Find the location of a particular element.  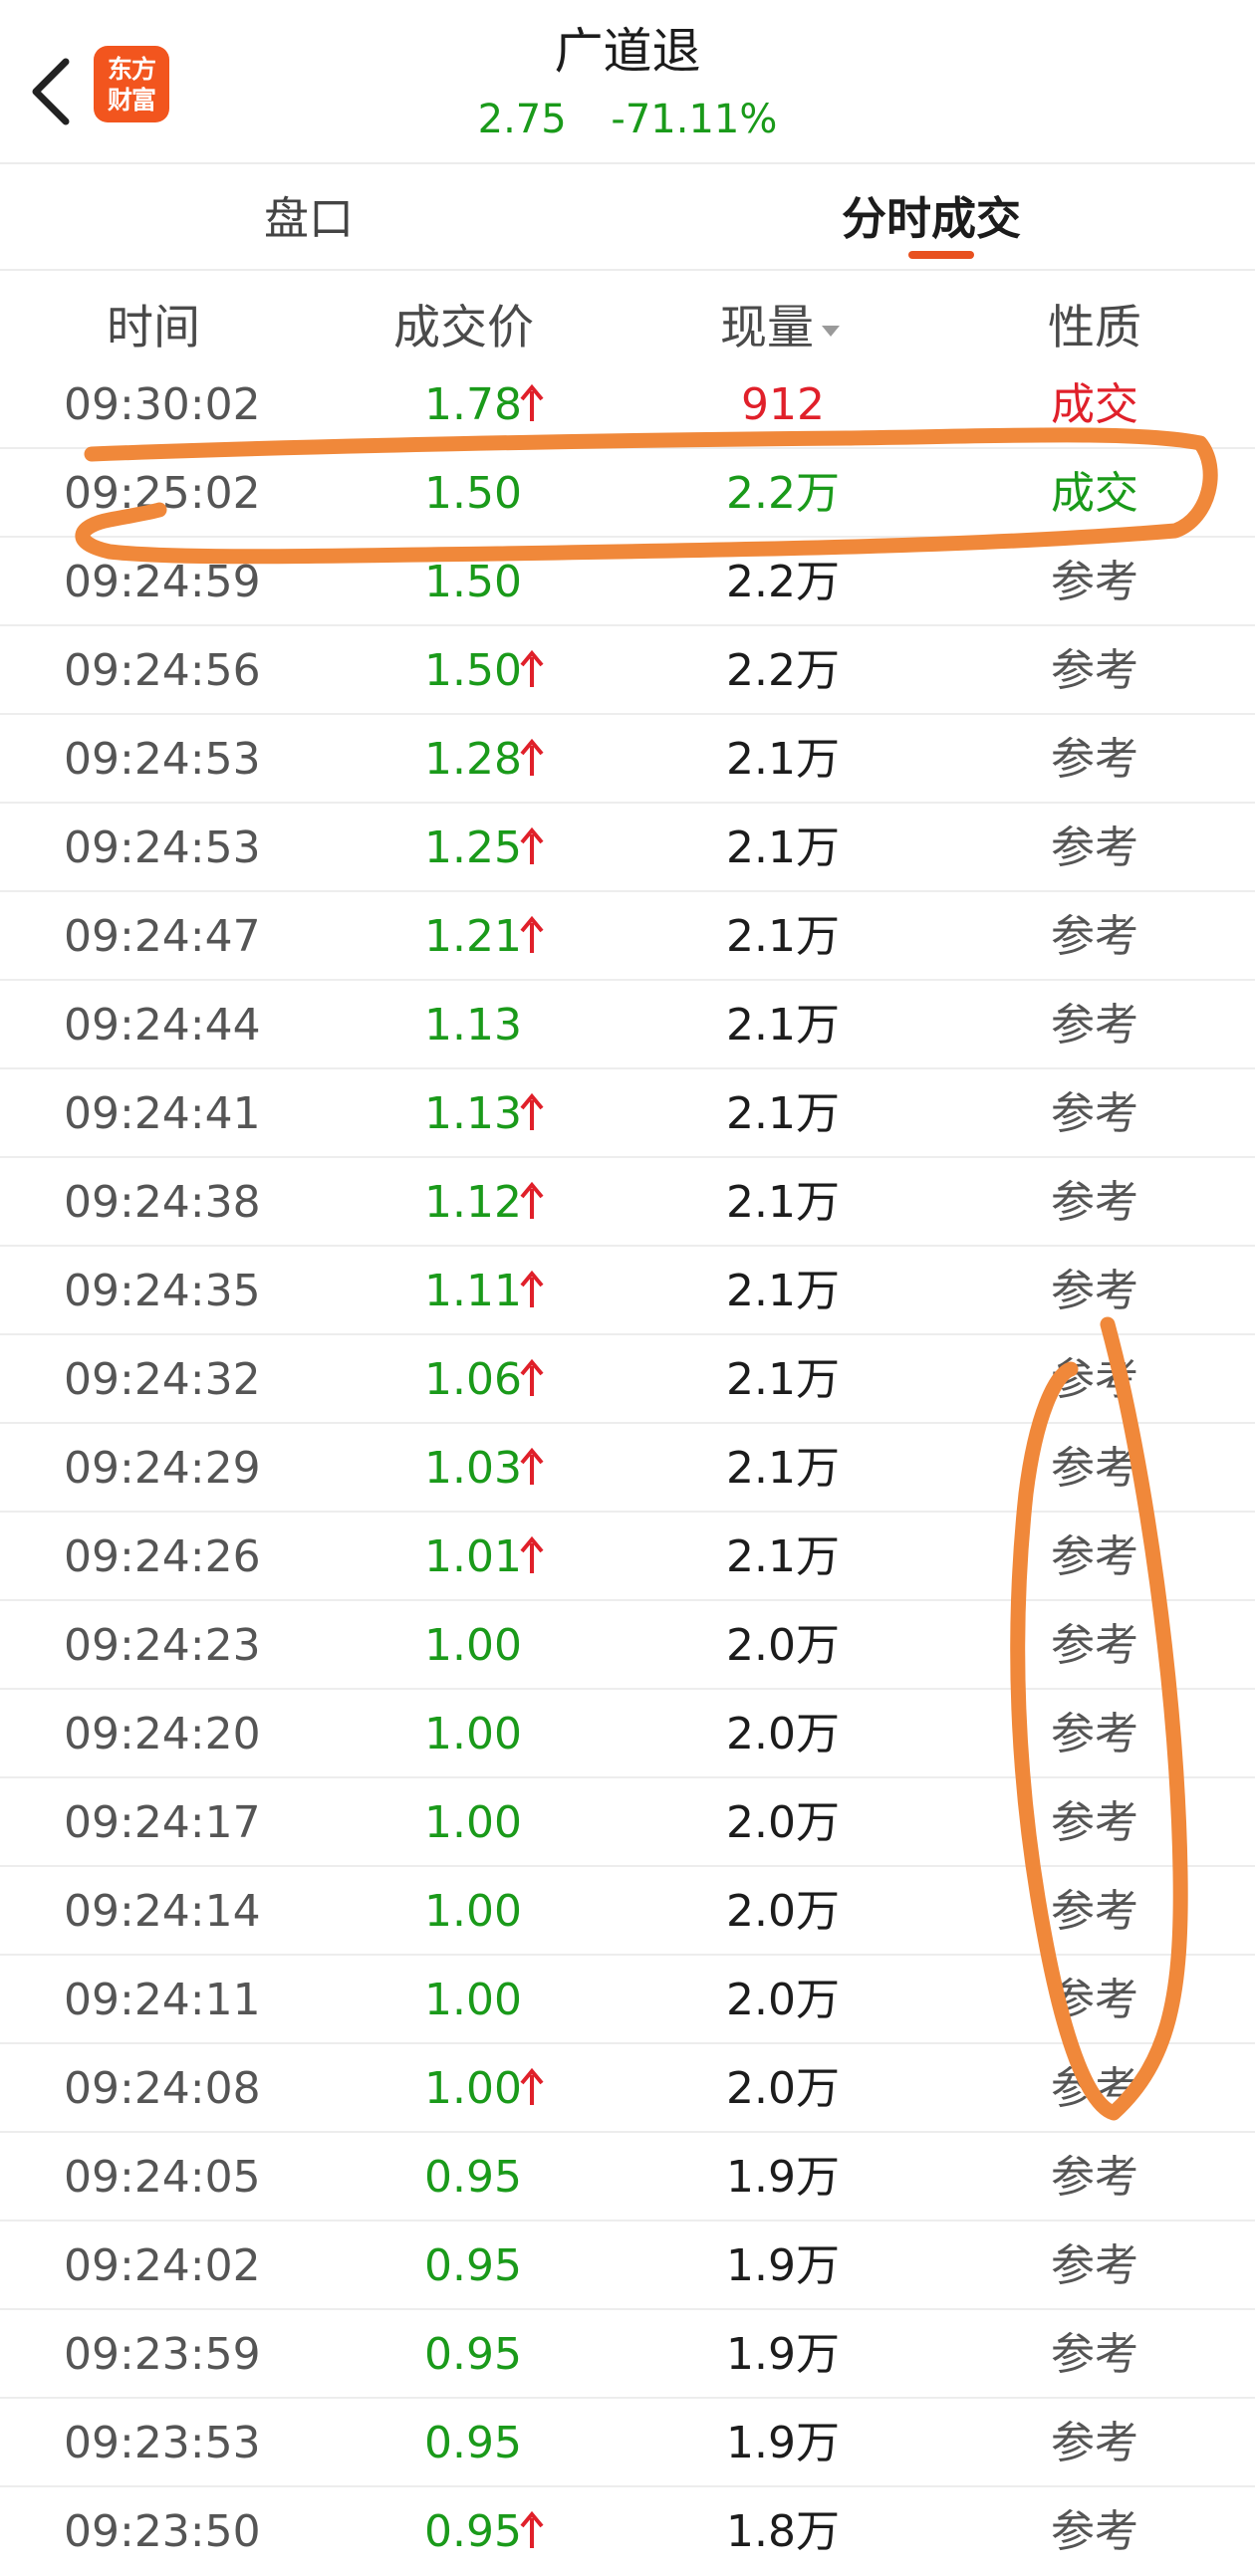

tabs-divider is located at coordinates (627, 270).